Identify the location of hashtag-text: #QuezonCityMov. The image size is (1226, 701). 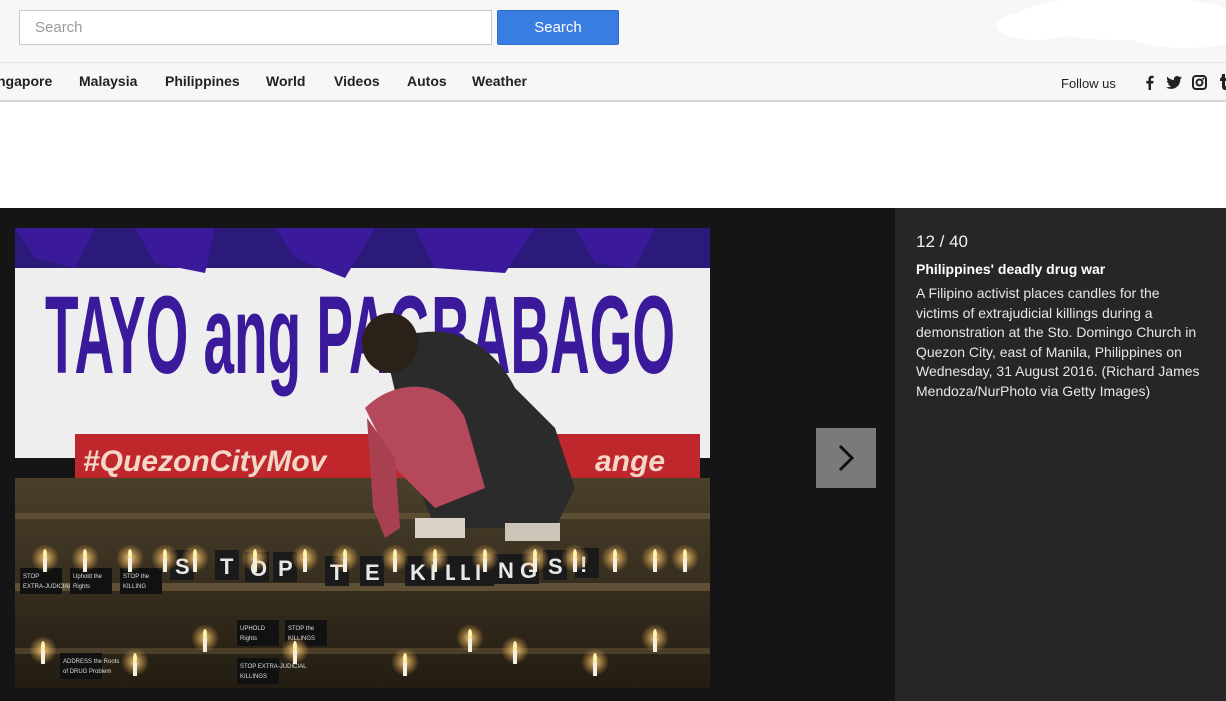
(206, 461).